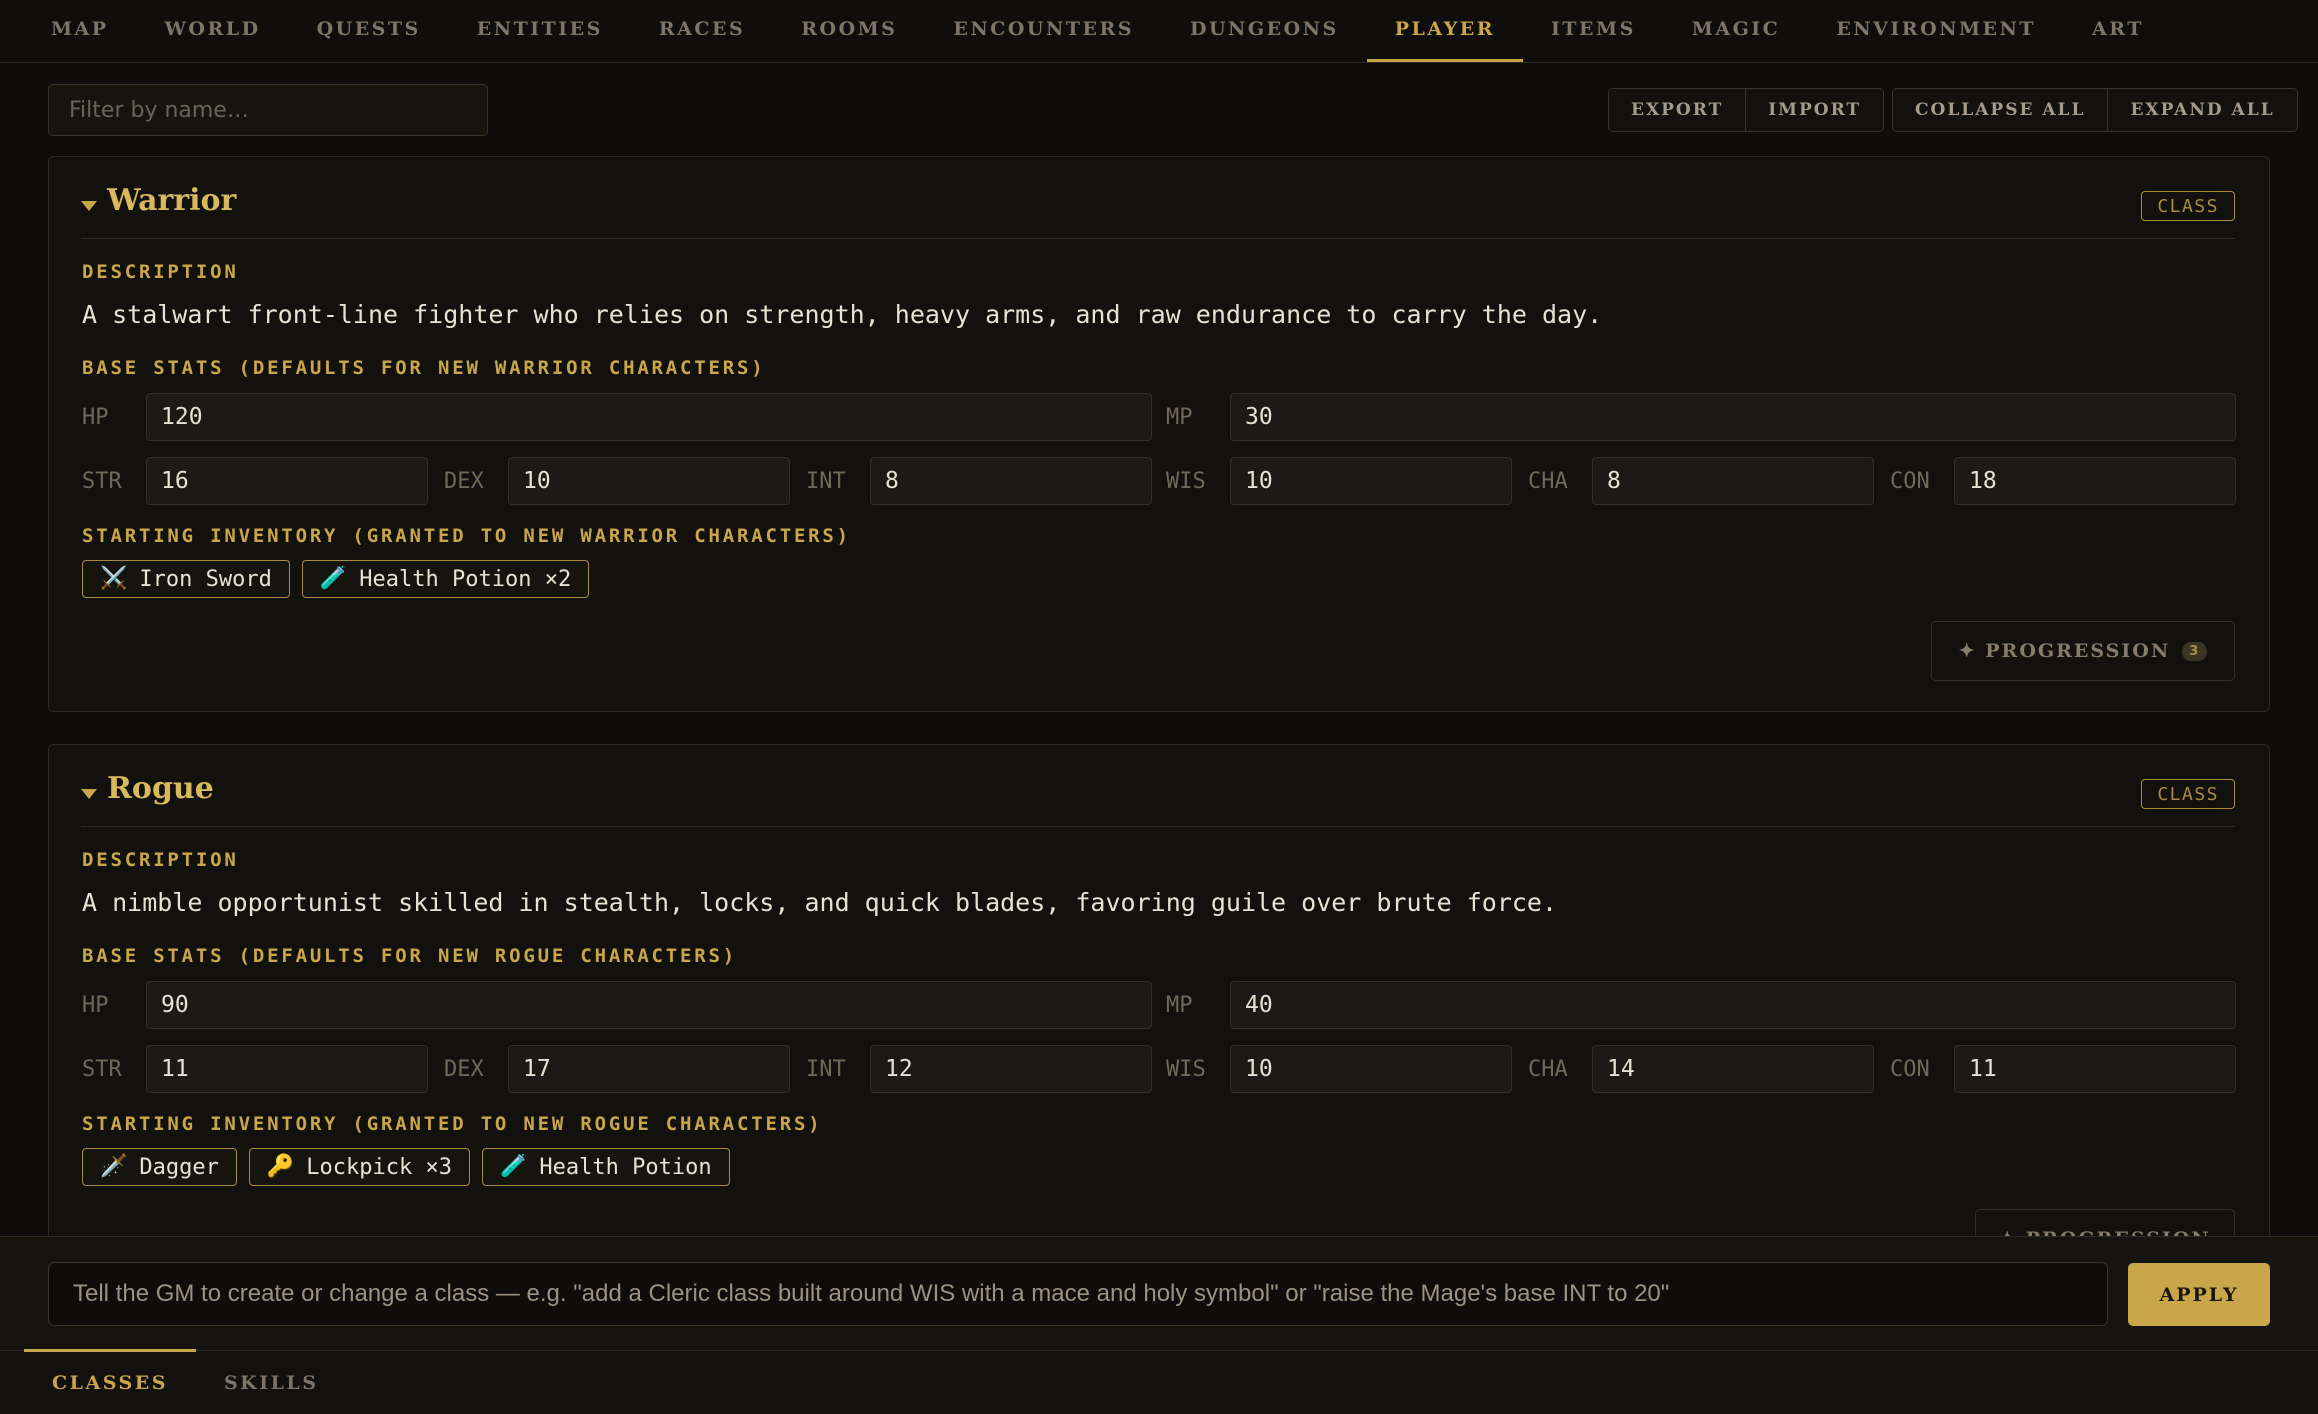  I want to click on inventory-item-label: Health Potion ×2, so click(465, 579).